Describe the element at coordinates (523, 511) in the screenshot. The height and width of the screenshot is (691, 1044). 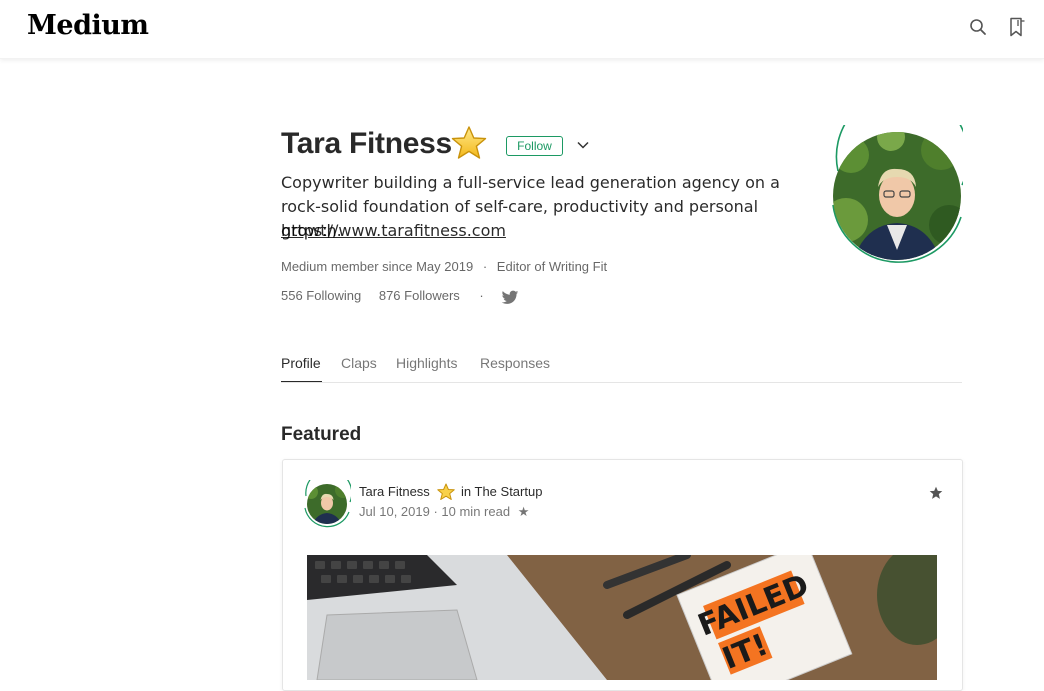
I see `member-star: ★` at that location.